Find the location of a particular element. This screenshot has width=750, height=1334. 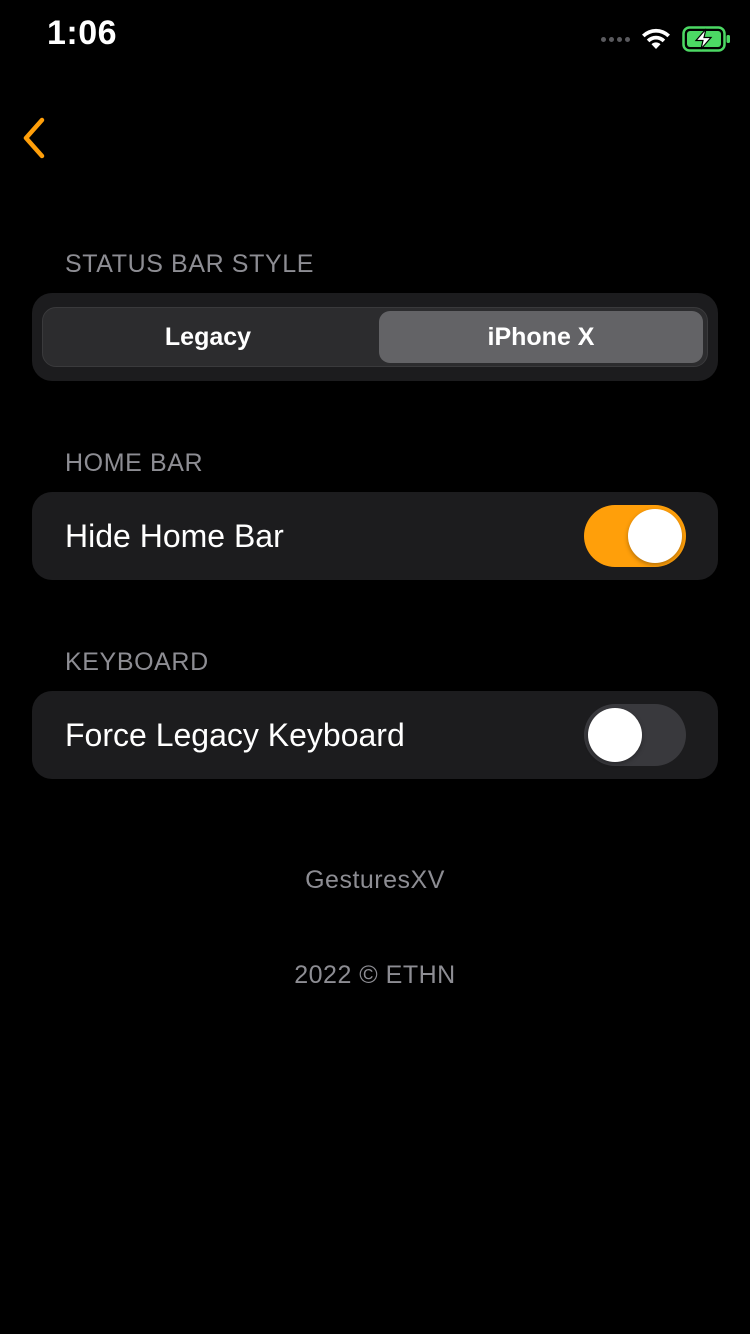

status-icons is located at coordinates (666, 39).